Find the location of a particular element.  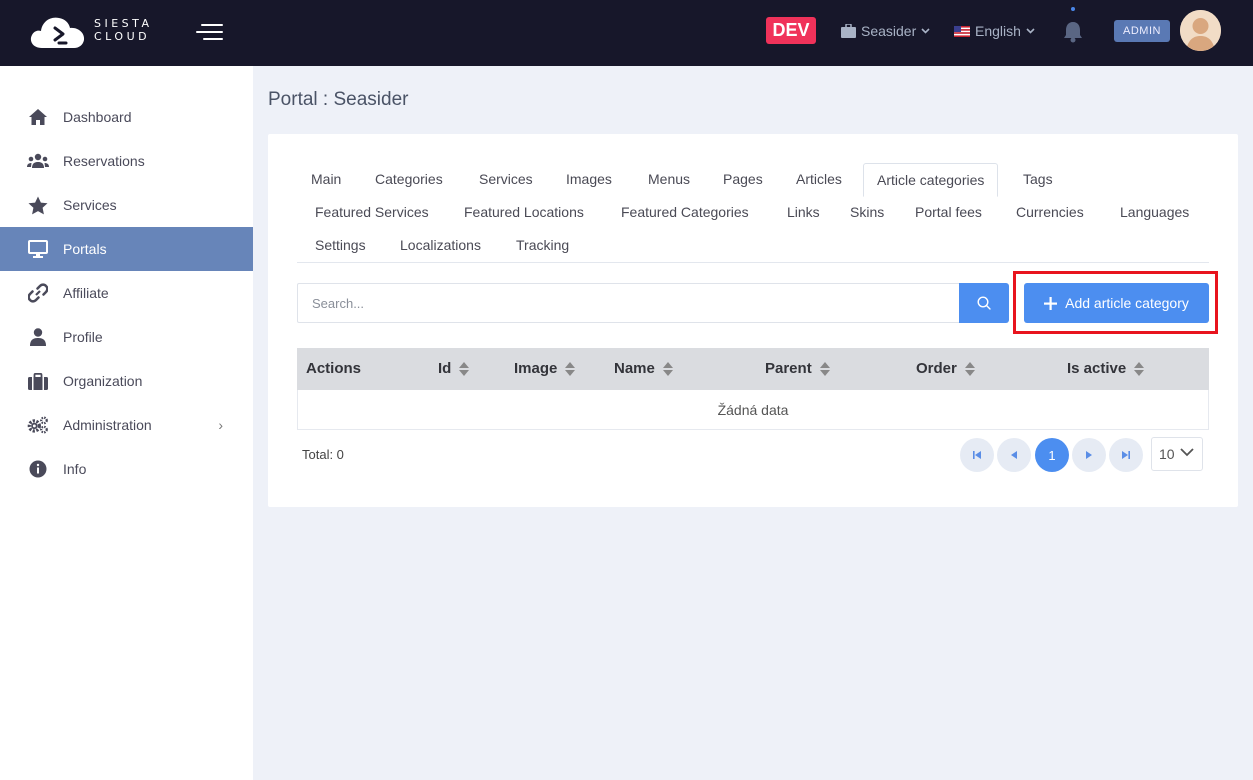

chevron-right-icon: › is located at coordinates (220, 425).